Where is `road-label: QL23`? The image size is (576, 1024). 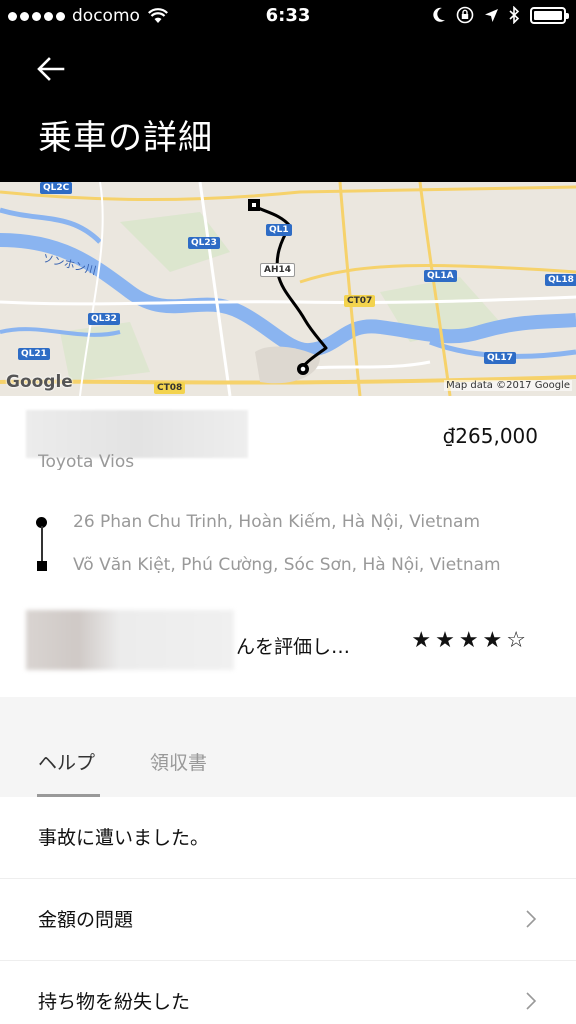 road-label: QL23 is located at coordinates (204, 243).